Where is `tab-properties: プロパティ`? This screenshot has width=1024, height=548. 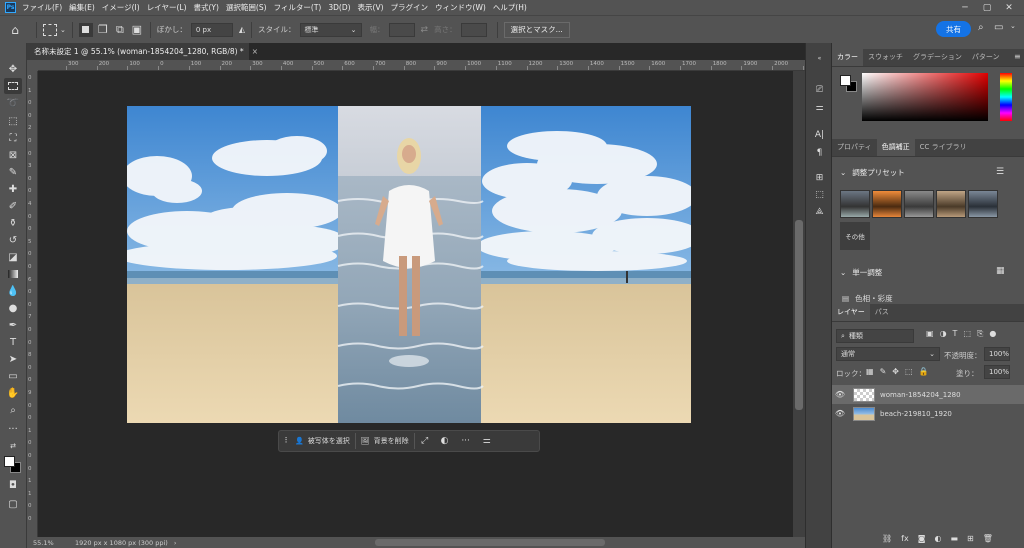
tab-properties: プロパティ is located at coordinates (854, 147).